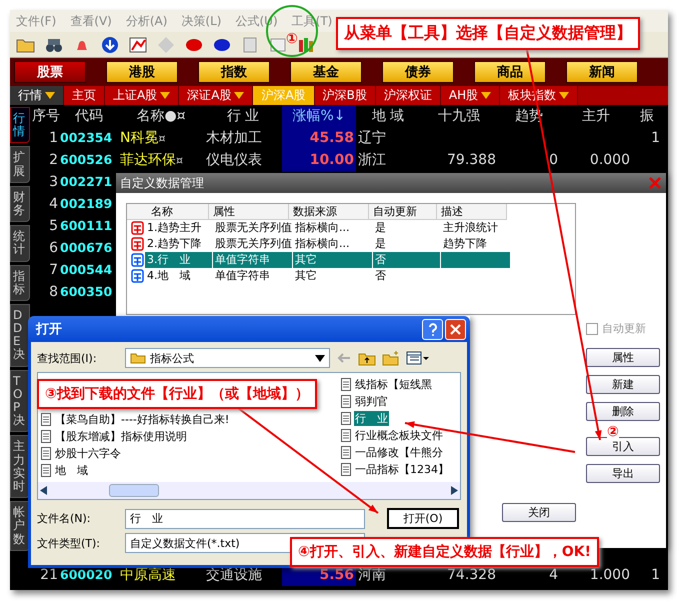 This screenshot has width=677, height=608. Describe the element at coordinates (432, 329) in the screenshot. I see `help-button` at that location.